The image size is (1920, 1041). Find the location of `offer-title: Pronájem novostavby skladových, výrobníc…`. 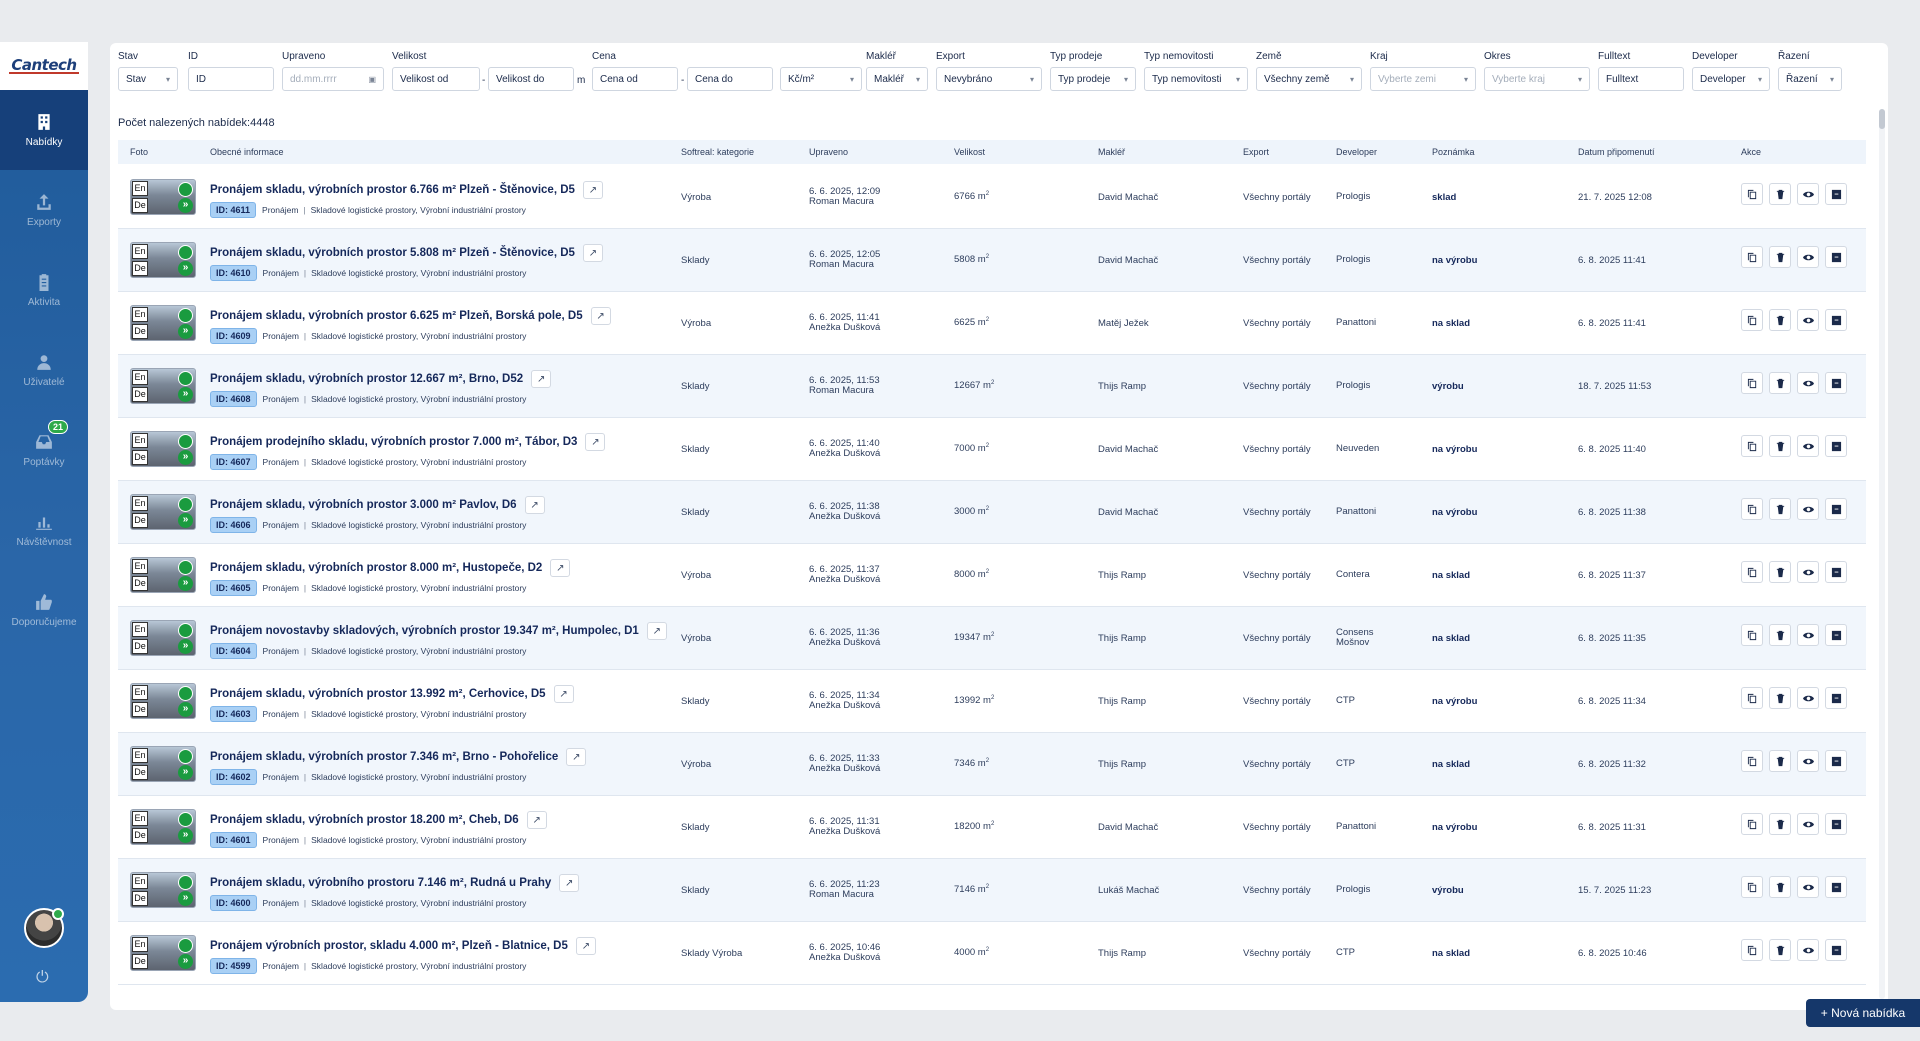

offer-title: Pronájem novostavby skladových, výrobníc… is located at coordinates (438, 631).